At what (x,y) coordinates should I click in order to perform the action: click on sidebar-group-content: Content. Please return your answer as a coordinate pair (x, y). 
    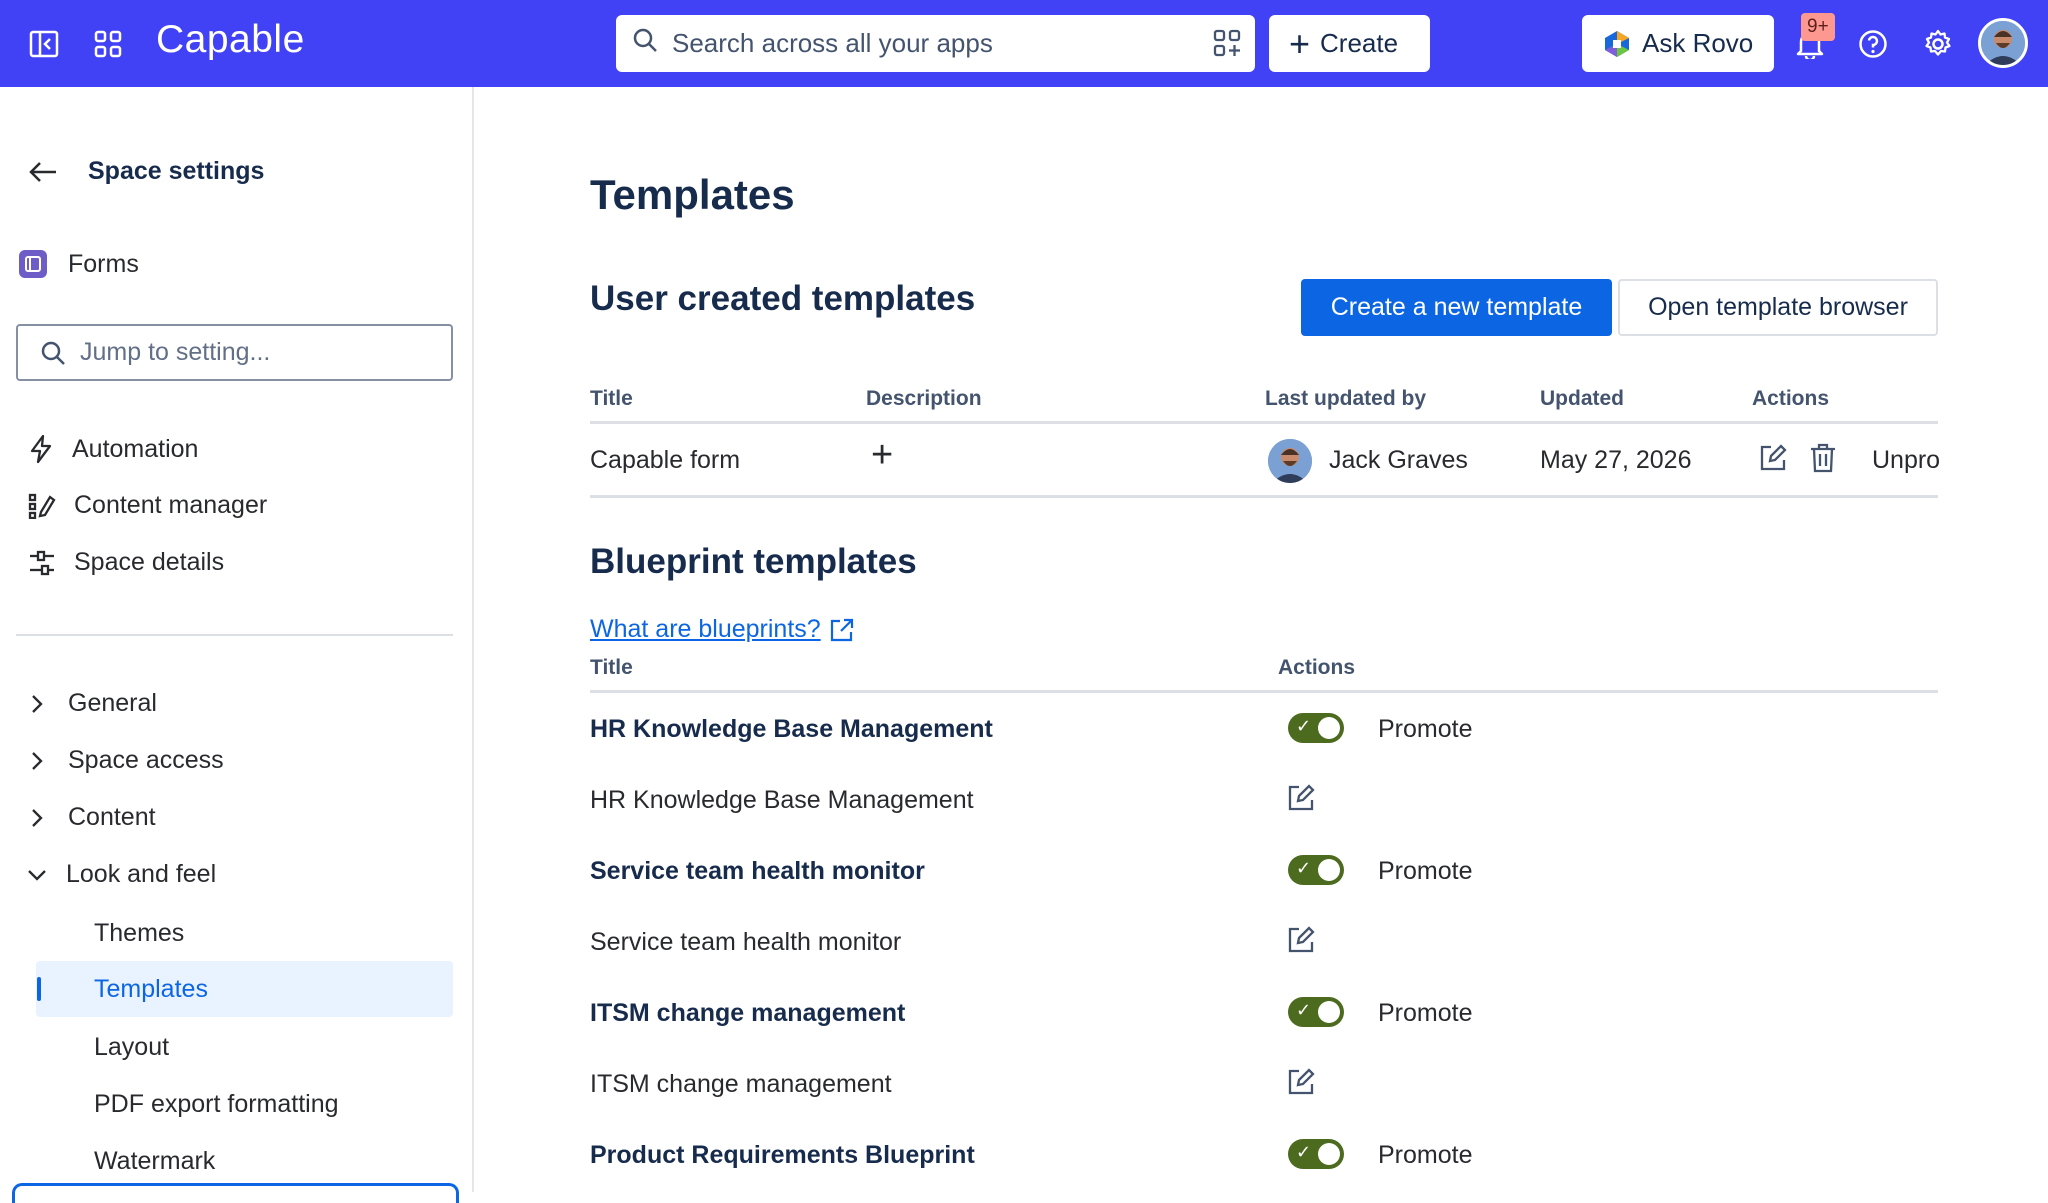
    Looking at the image, I should click on (93, 817).